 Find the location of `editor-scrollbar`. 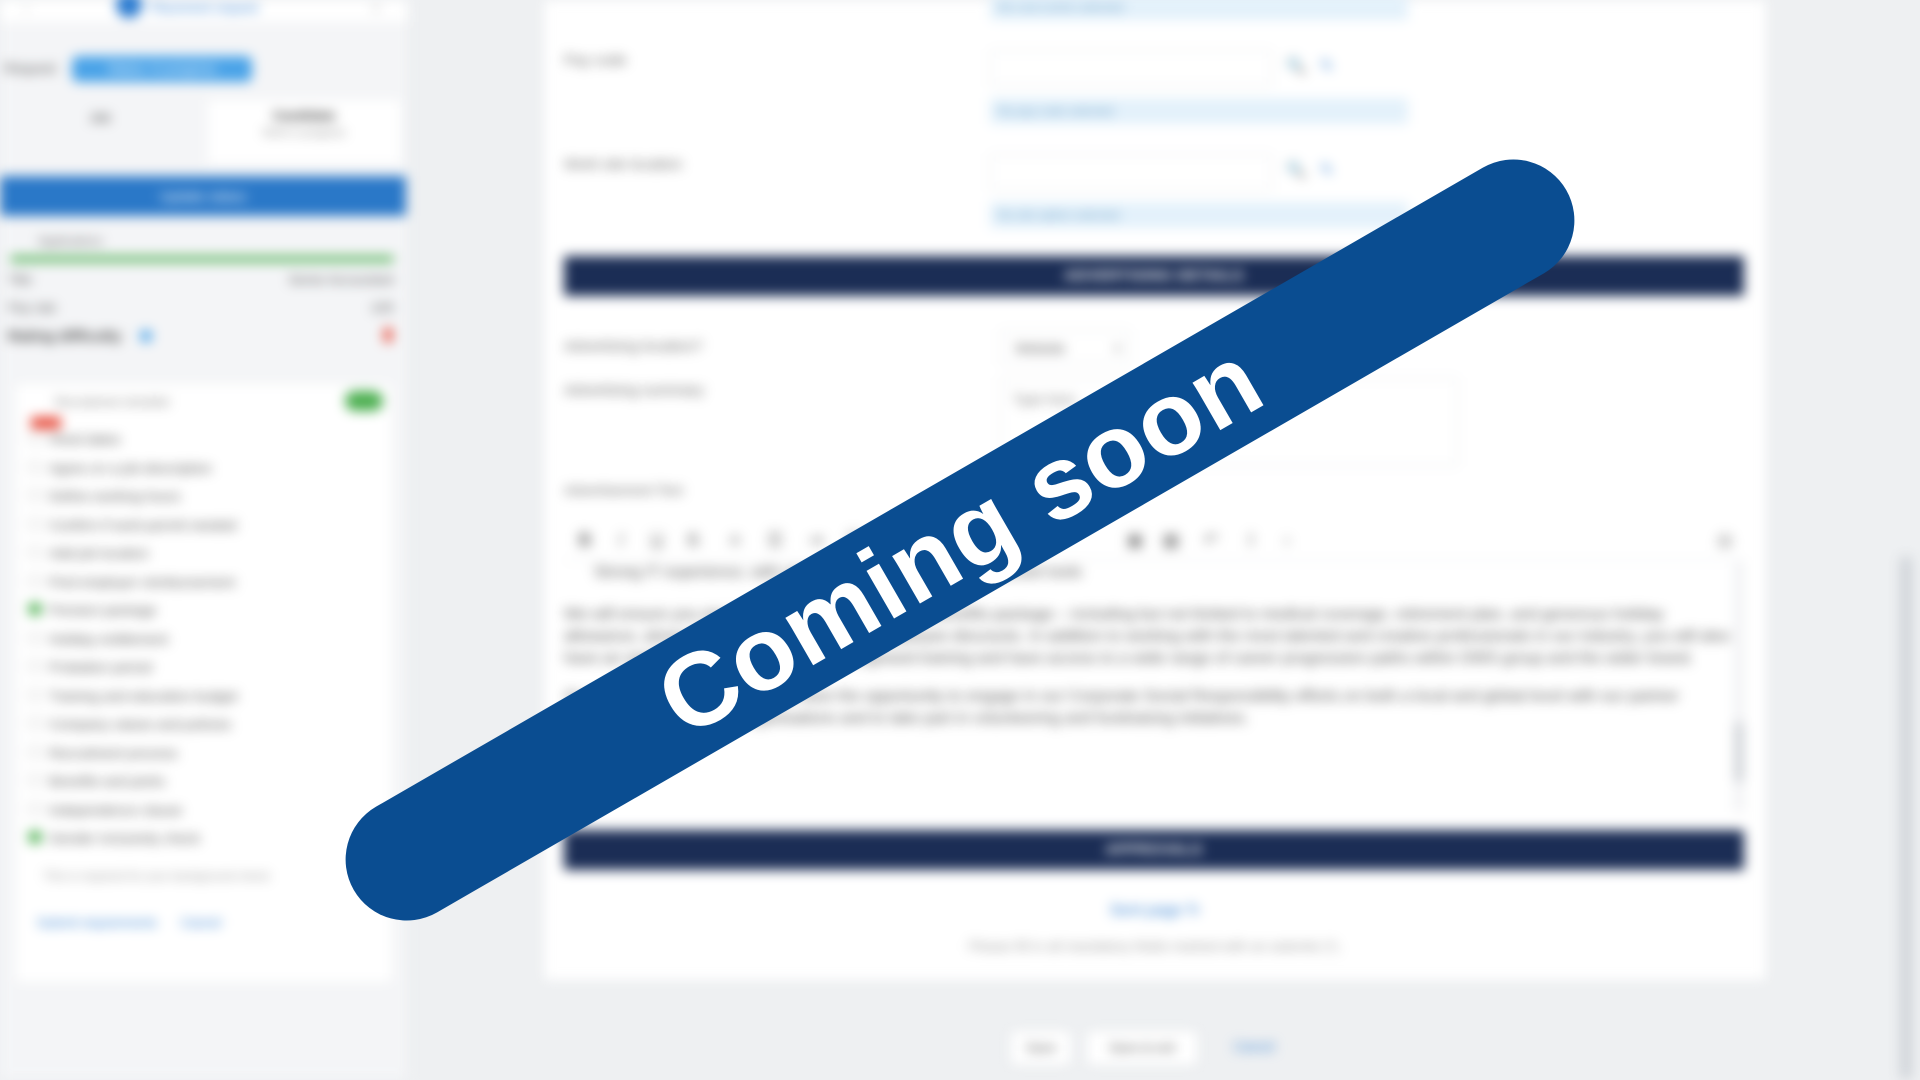

editor-scrollbar is located at coordinates (1739, 687).